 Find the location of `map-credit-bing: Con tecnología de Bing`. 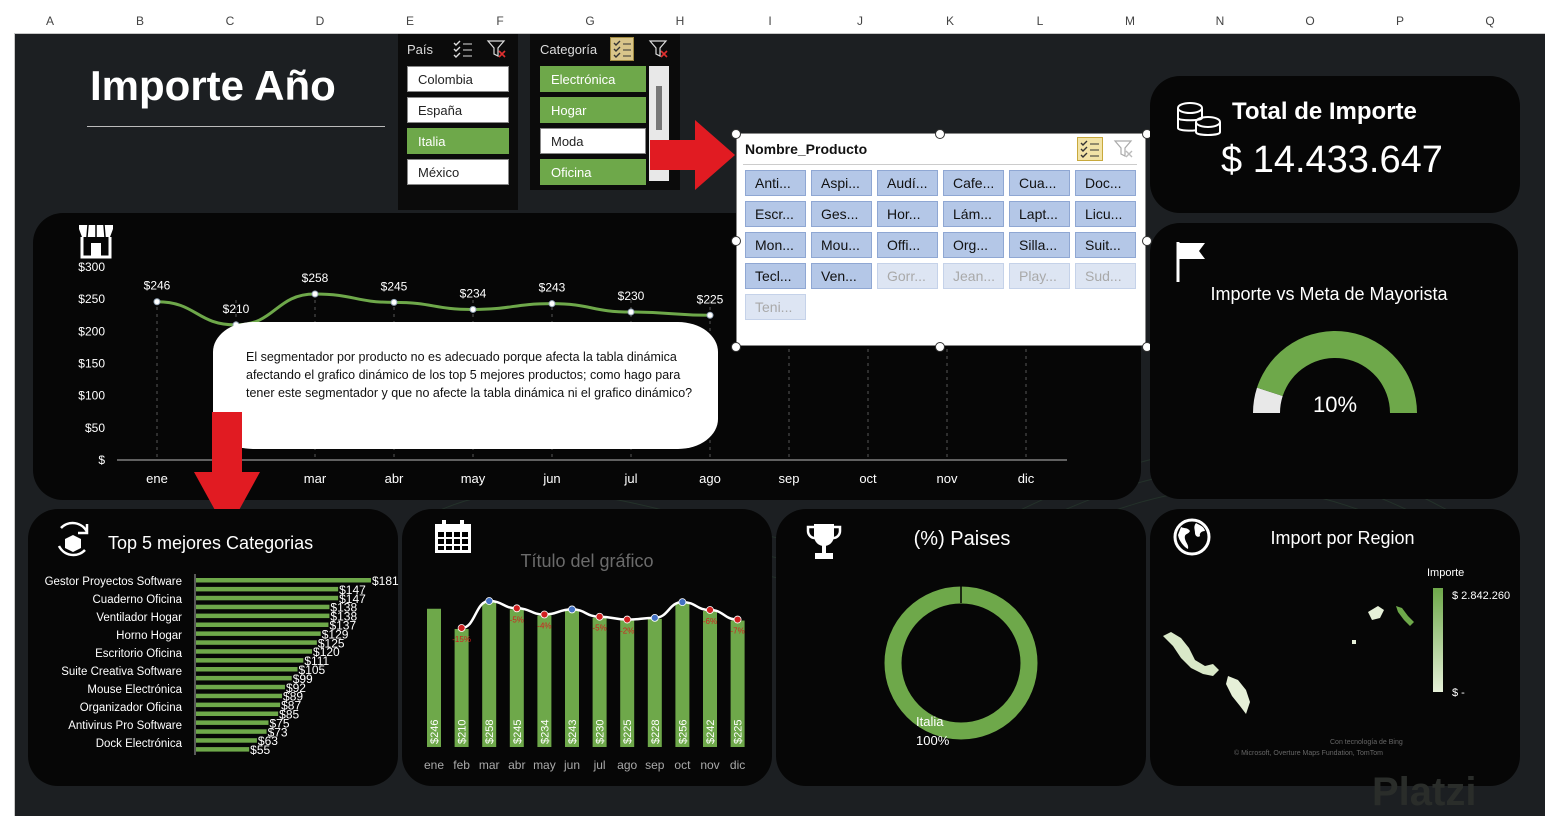

map-credit-bing: Con tecnología de Bing is located at coordinates (1366, 742).